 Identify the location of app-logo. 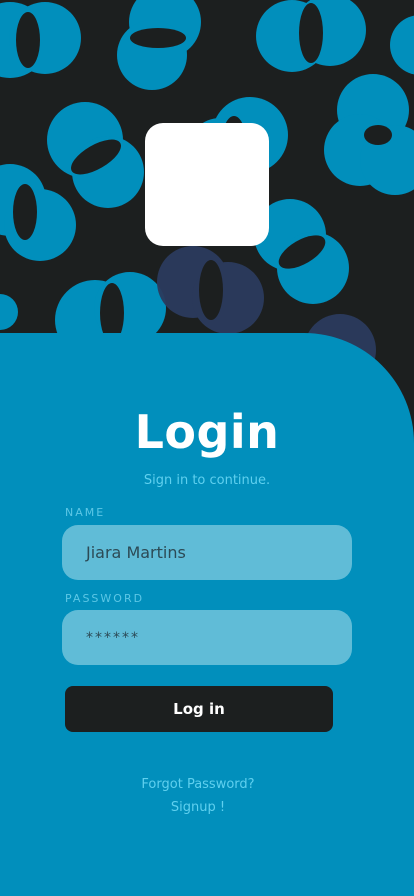
(207, 184).